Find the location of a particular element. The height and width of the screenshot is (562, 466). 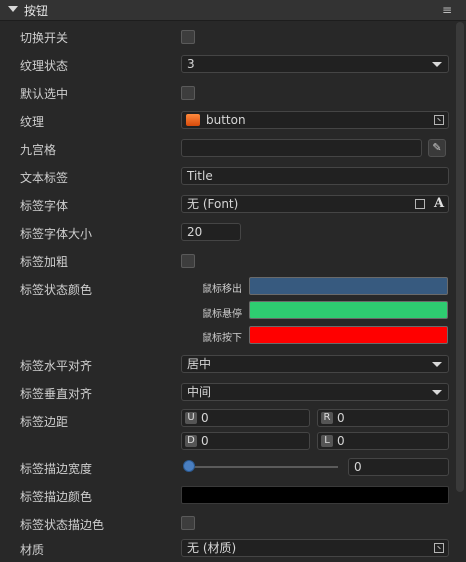

collapse-arrow-icon is located at coordinates (13, 9).